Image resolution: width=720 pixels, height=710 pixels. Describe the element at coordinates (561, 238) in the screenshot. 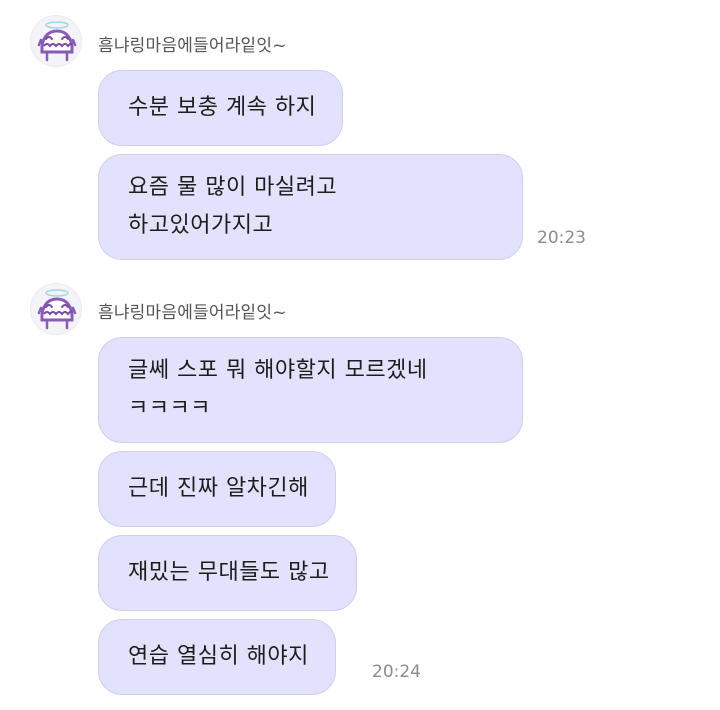

I see `message-timestamp: 20:23` at that location.